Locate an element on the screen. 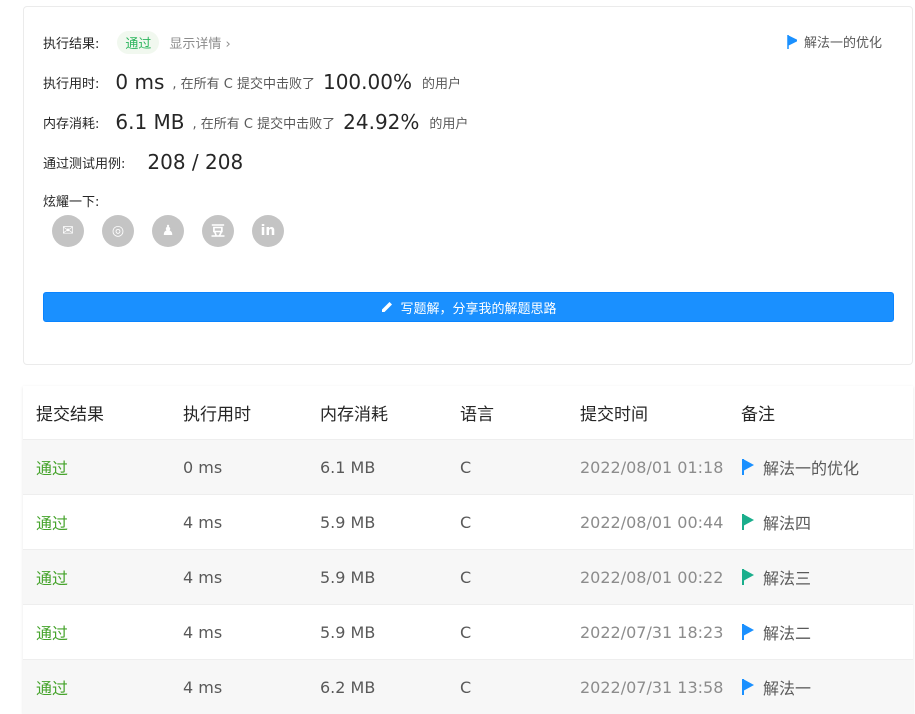 Image resolution: width=915 pixels, height=714 pixels. share-label: 炫耀一下: is located at coordinates (71, 202).